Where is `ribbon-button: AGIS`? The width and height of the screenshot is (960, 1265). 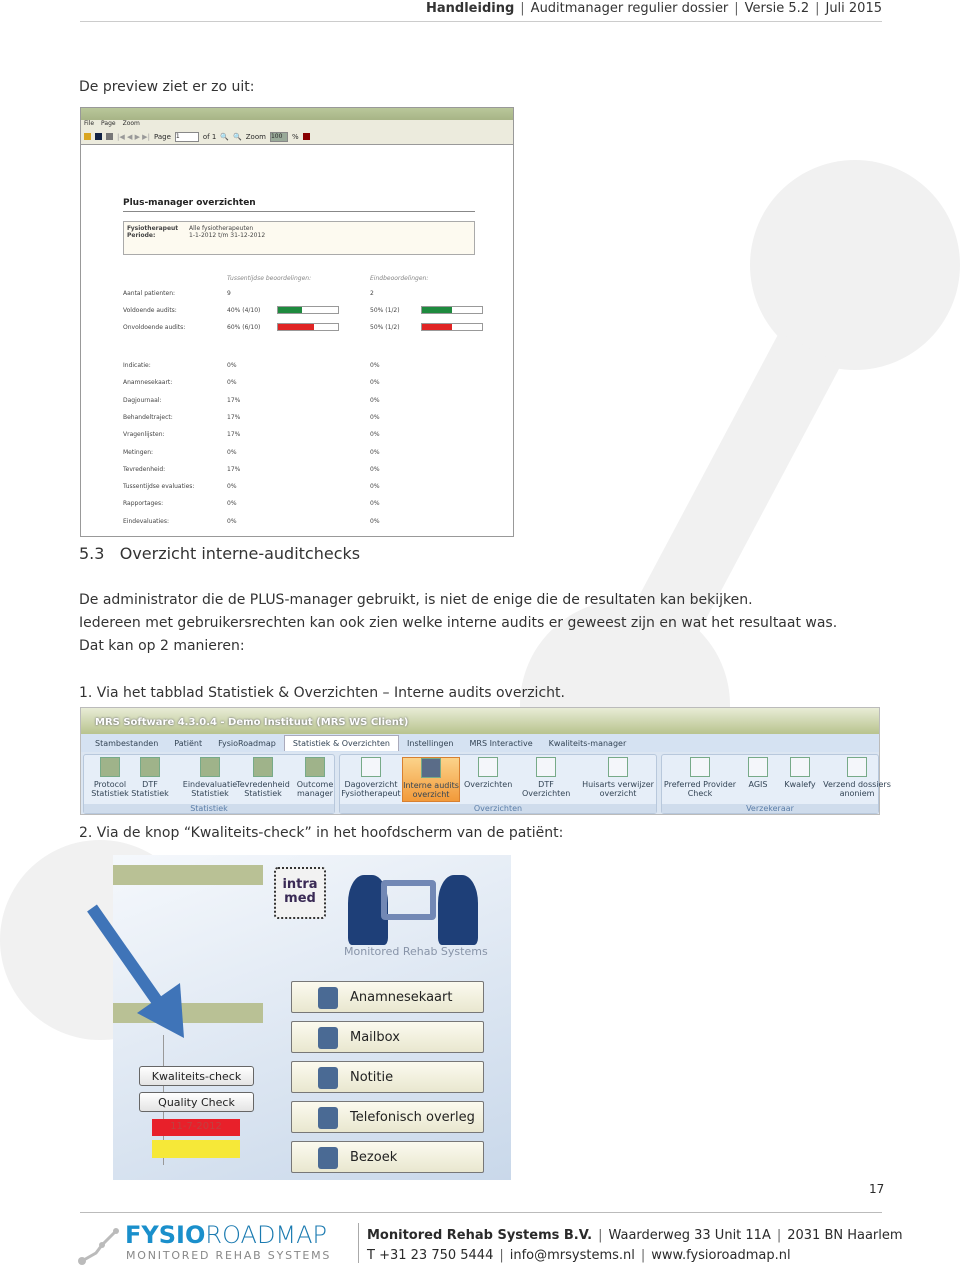
ribbon-button: AGIS is located at coordinates (758, 773).